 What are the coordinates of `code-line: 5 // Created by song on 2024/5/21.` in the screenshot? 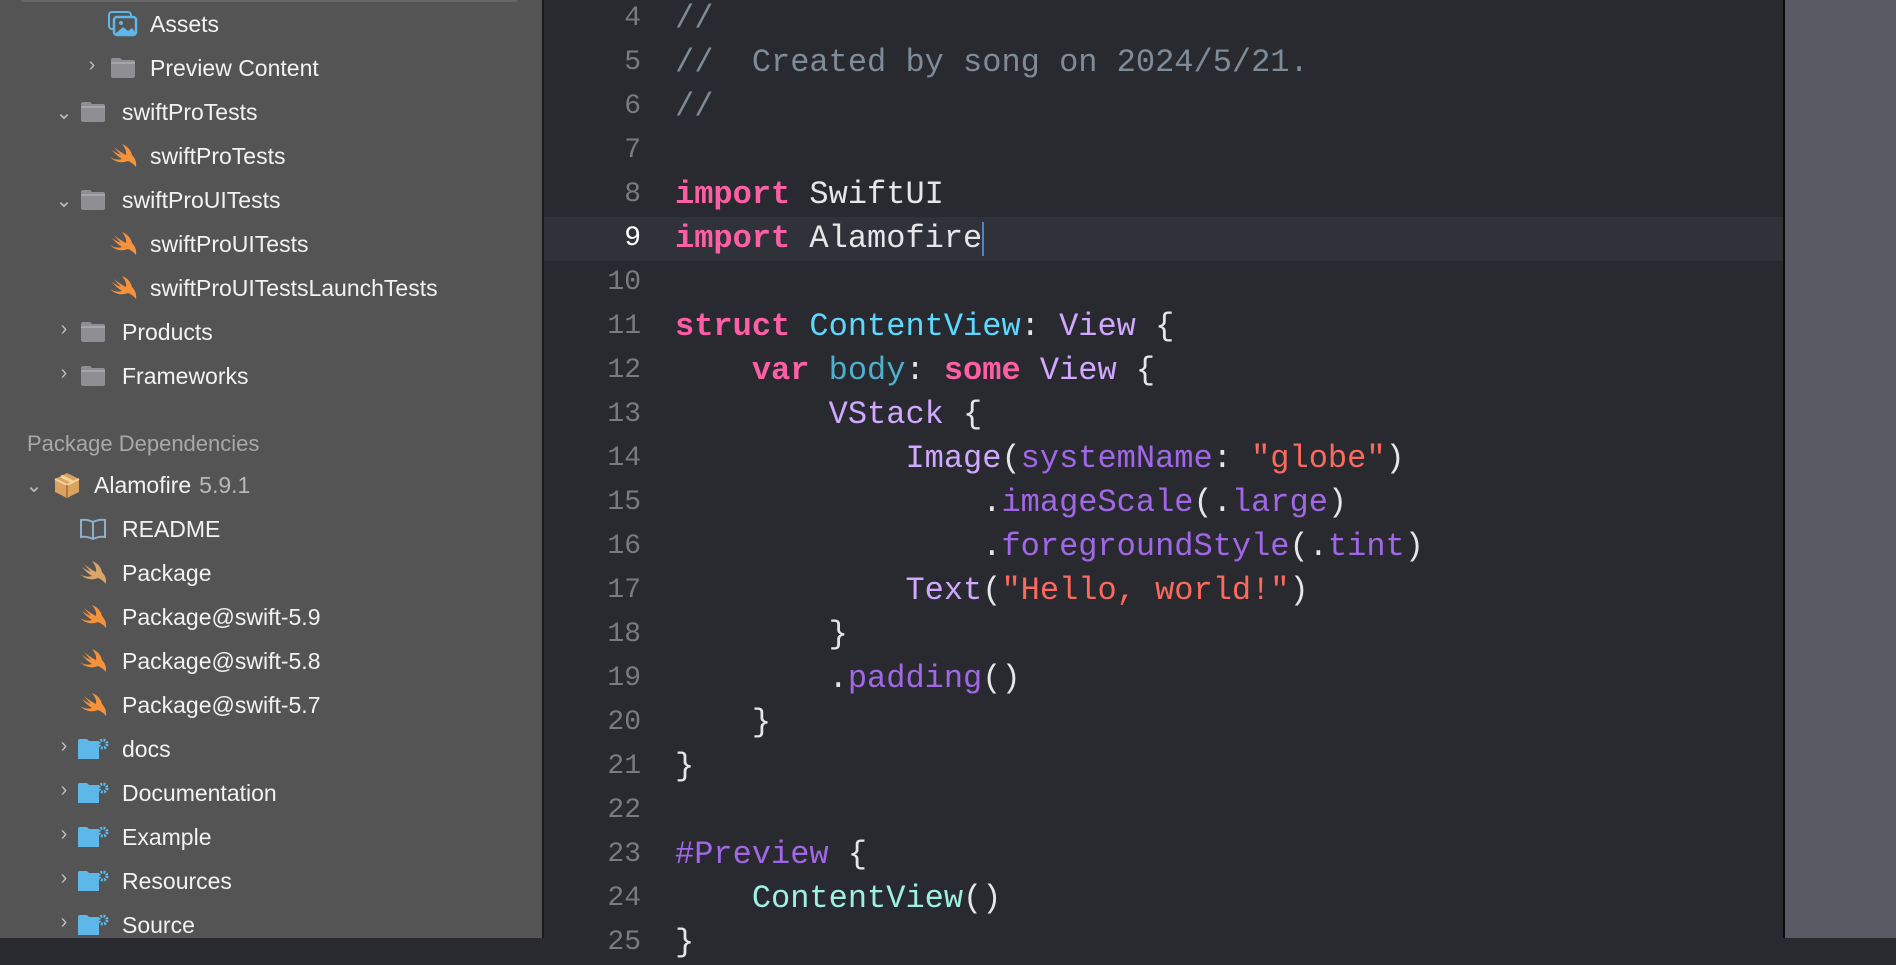 It's located at (1163, 63).